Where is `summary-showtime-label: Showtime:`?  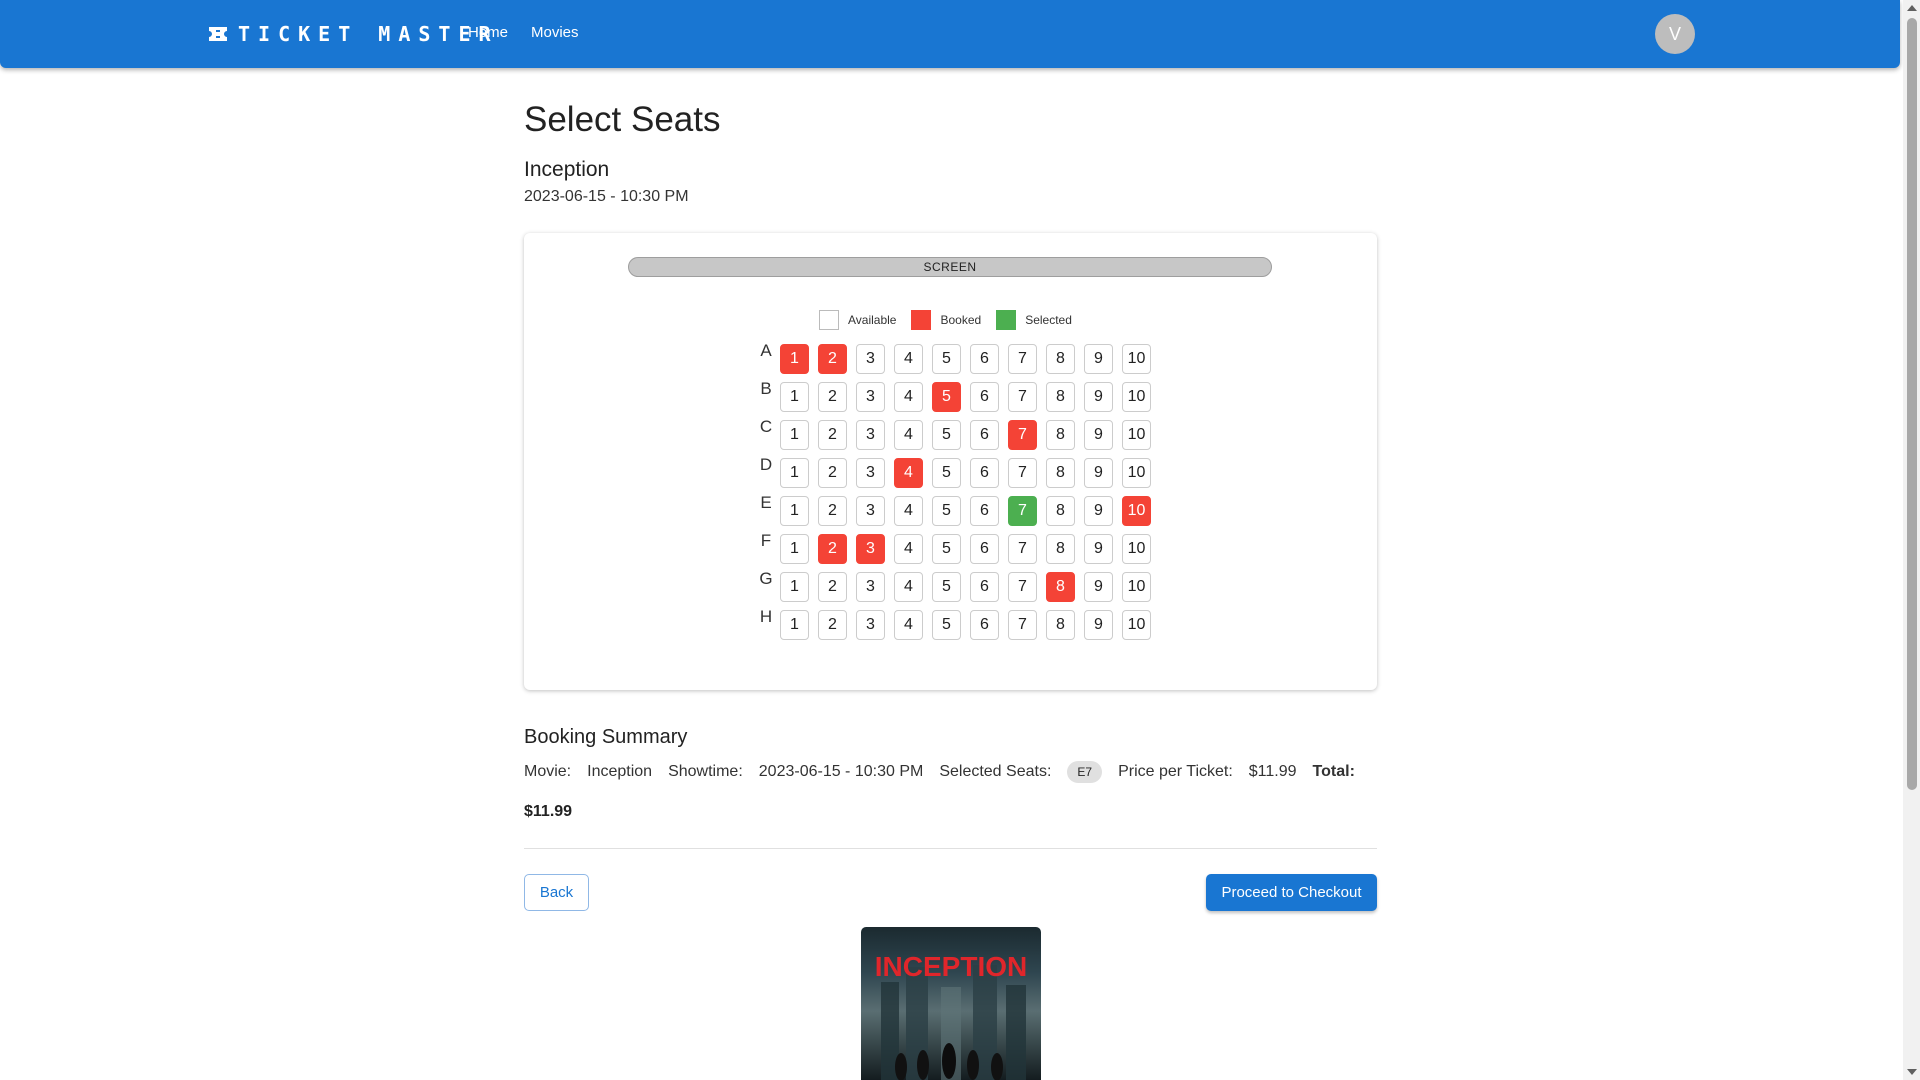
summary-showtime-label: Showtime: is located at coordinates (705, 771).